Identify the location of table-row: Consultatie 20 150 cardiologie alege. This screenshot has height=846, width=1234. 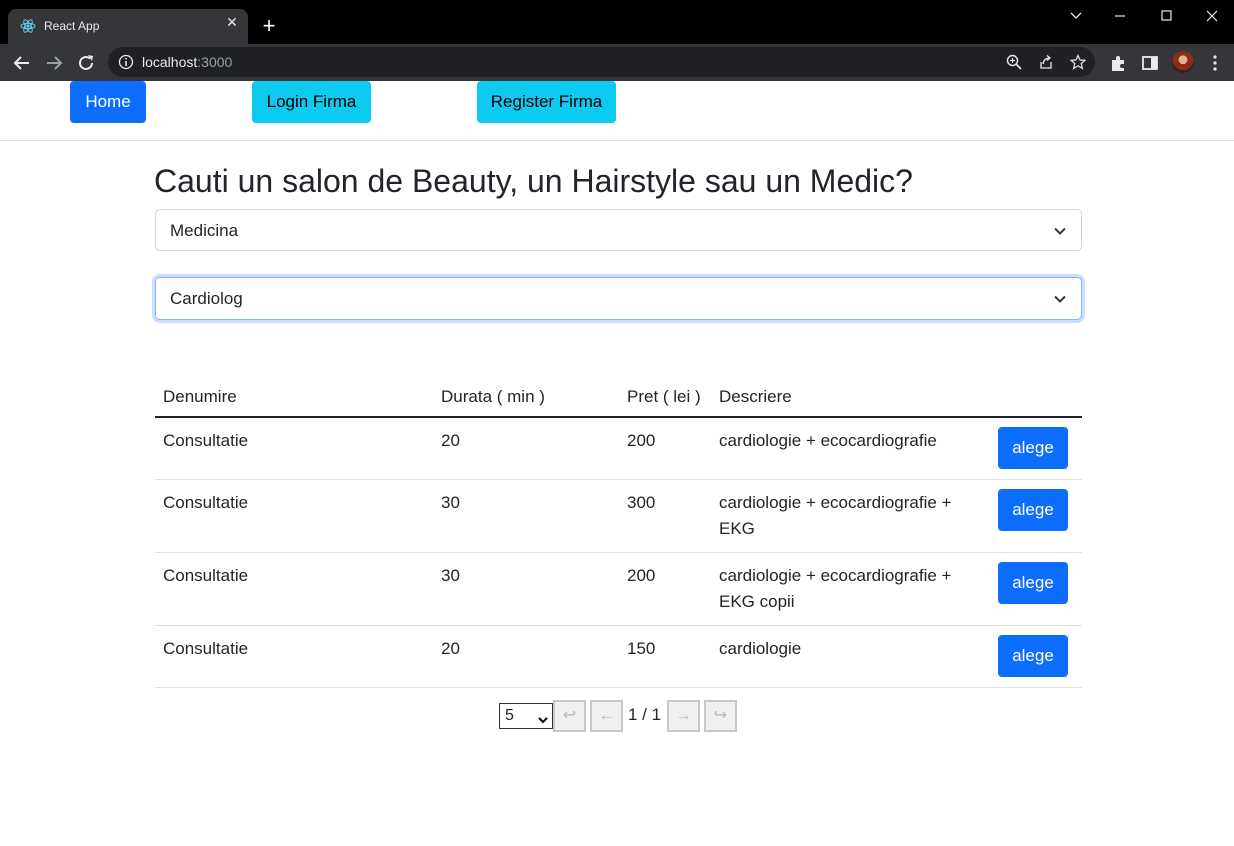
(618, 656).